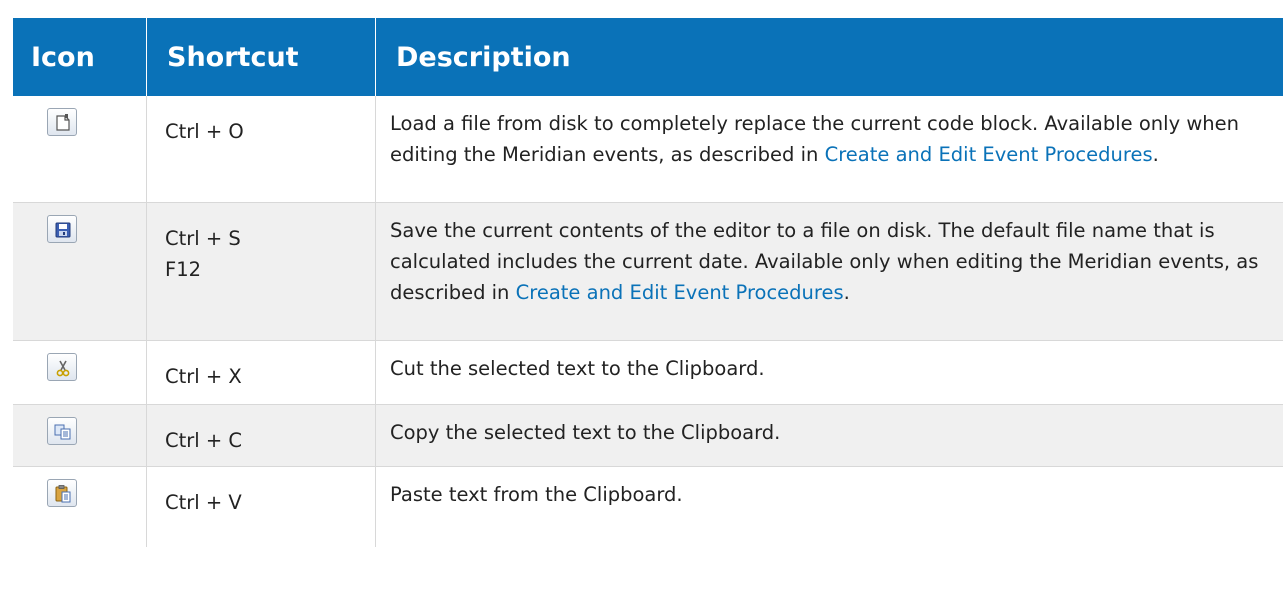 The height and width of the screenshot is (590, 1283). What do you see at coordinates (261, 372) in the screenshot?
I see `shortcut-cell: Ctrl + X` at bounding box center [261, 372].